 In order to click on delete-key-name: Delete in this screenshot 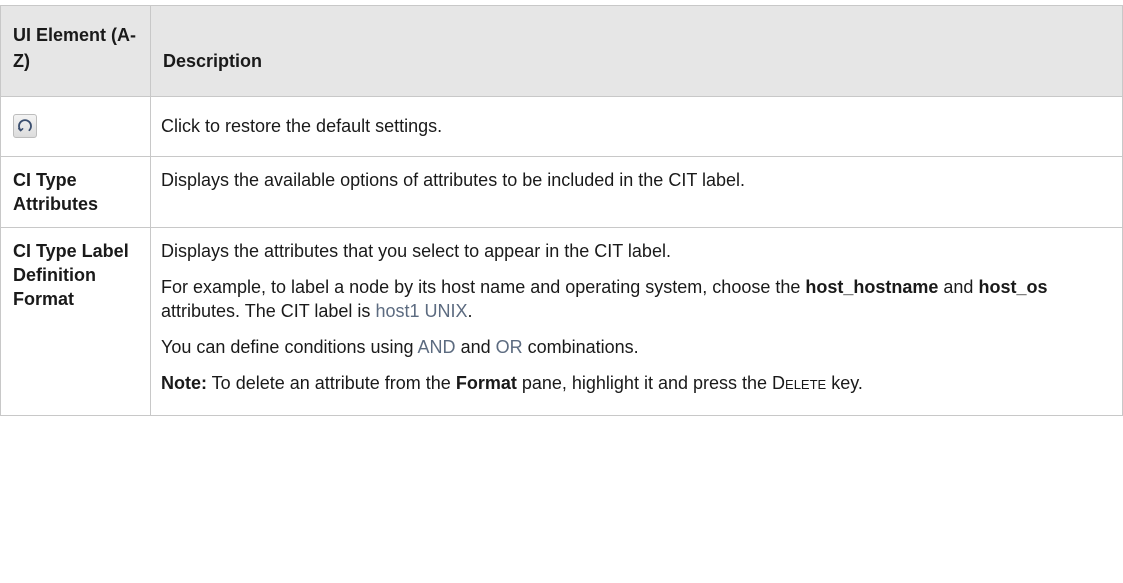, I will do `click(799, 383)`.